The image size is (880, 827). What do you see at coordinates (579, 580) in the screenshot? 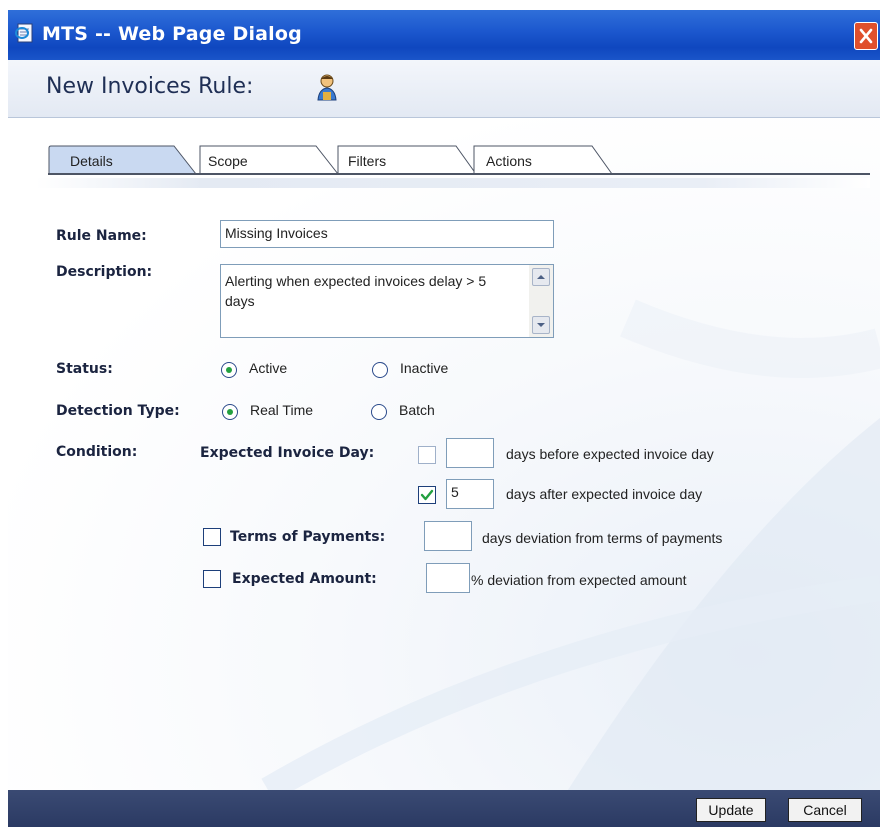
I see `amount-deviation-text: % deviation from expected amount` at bounding box center [579, 580].